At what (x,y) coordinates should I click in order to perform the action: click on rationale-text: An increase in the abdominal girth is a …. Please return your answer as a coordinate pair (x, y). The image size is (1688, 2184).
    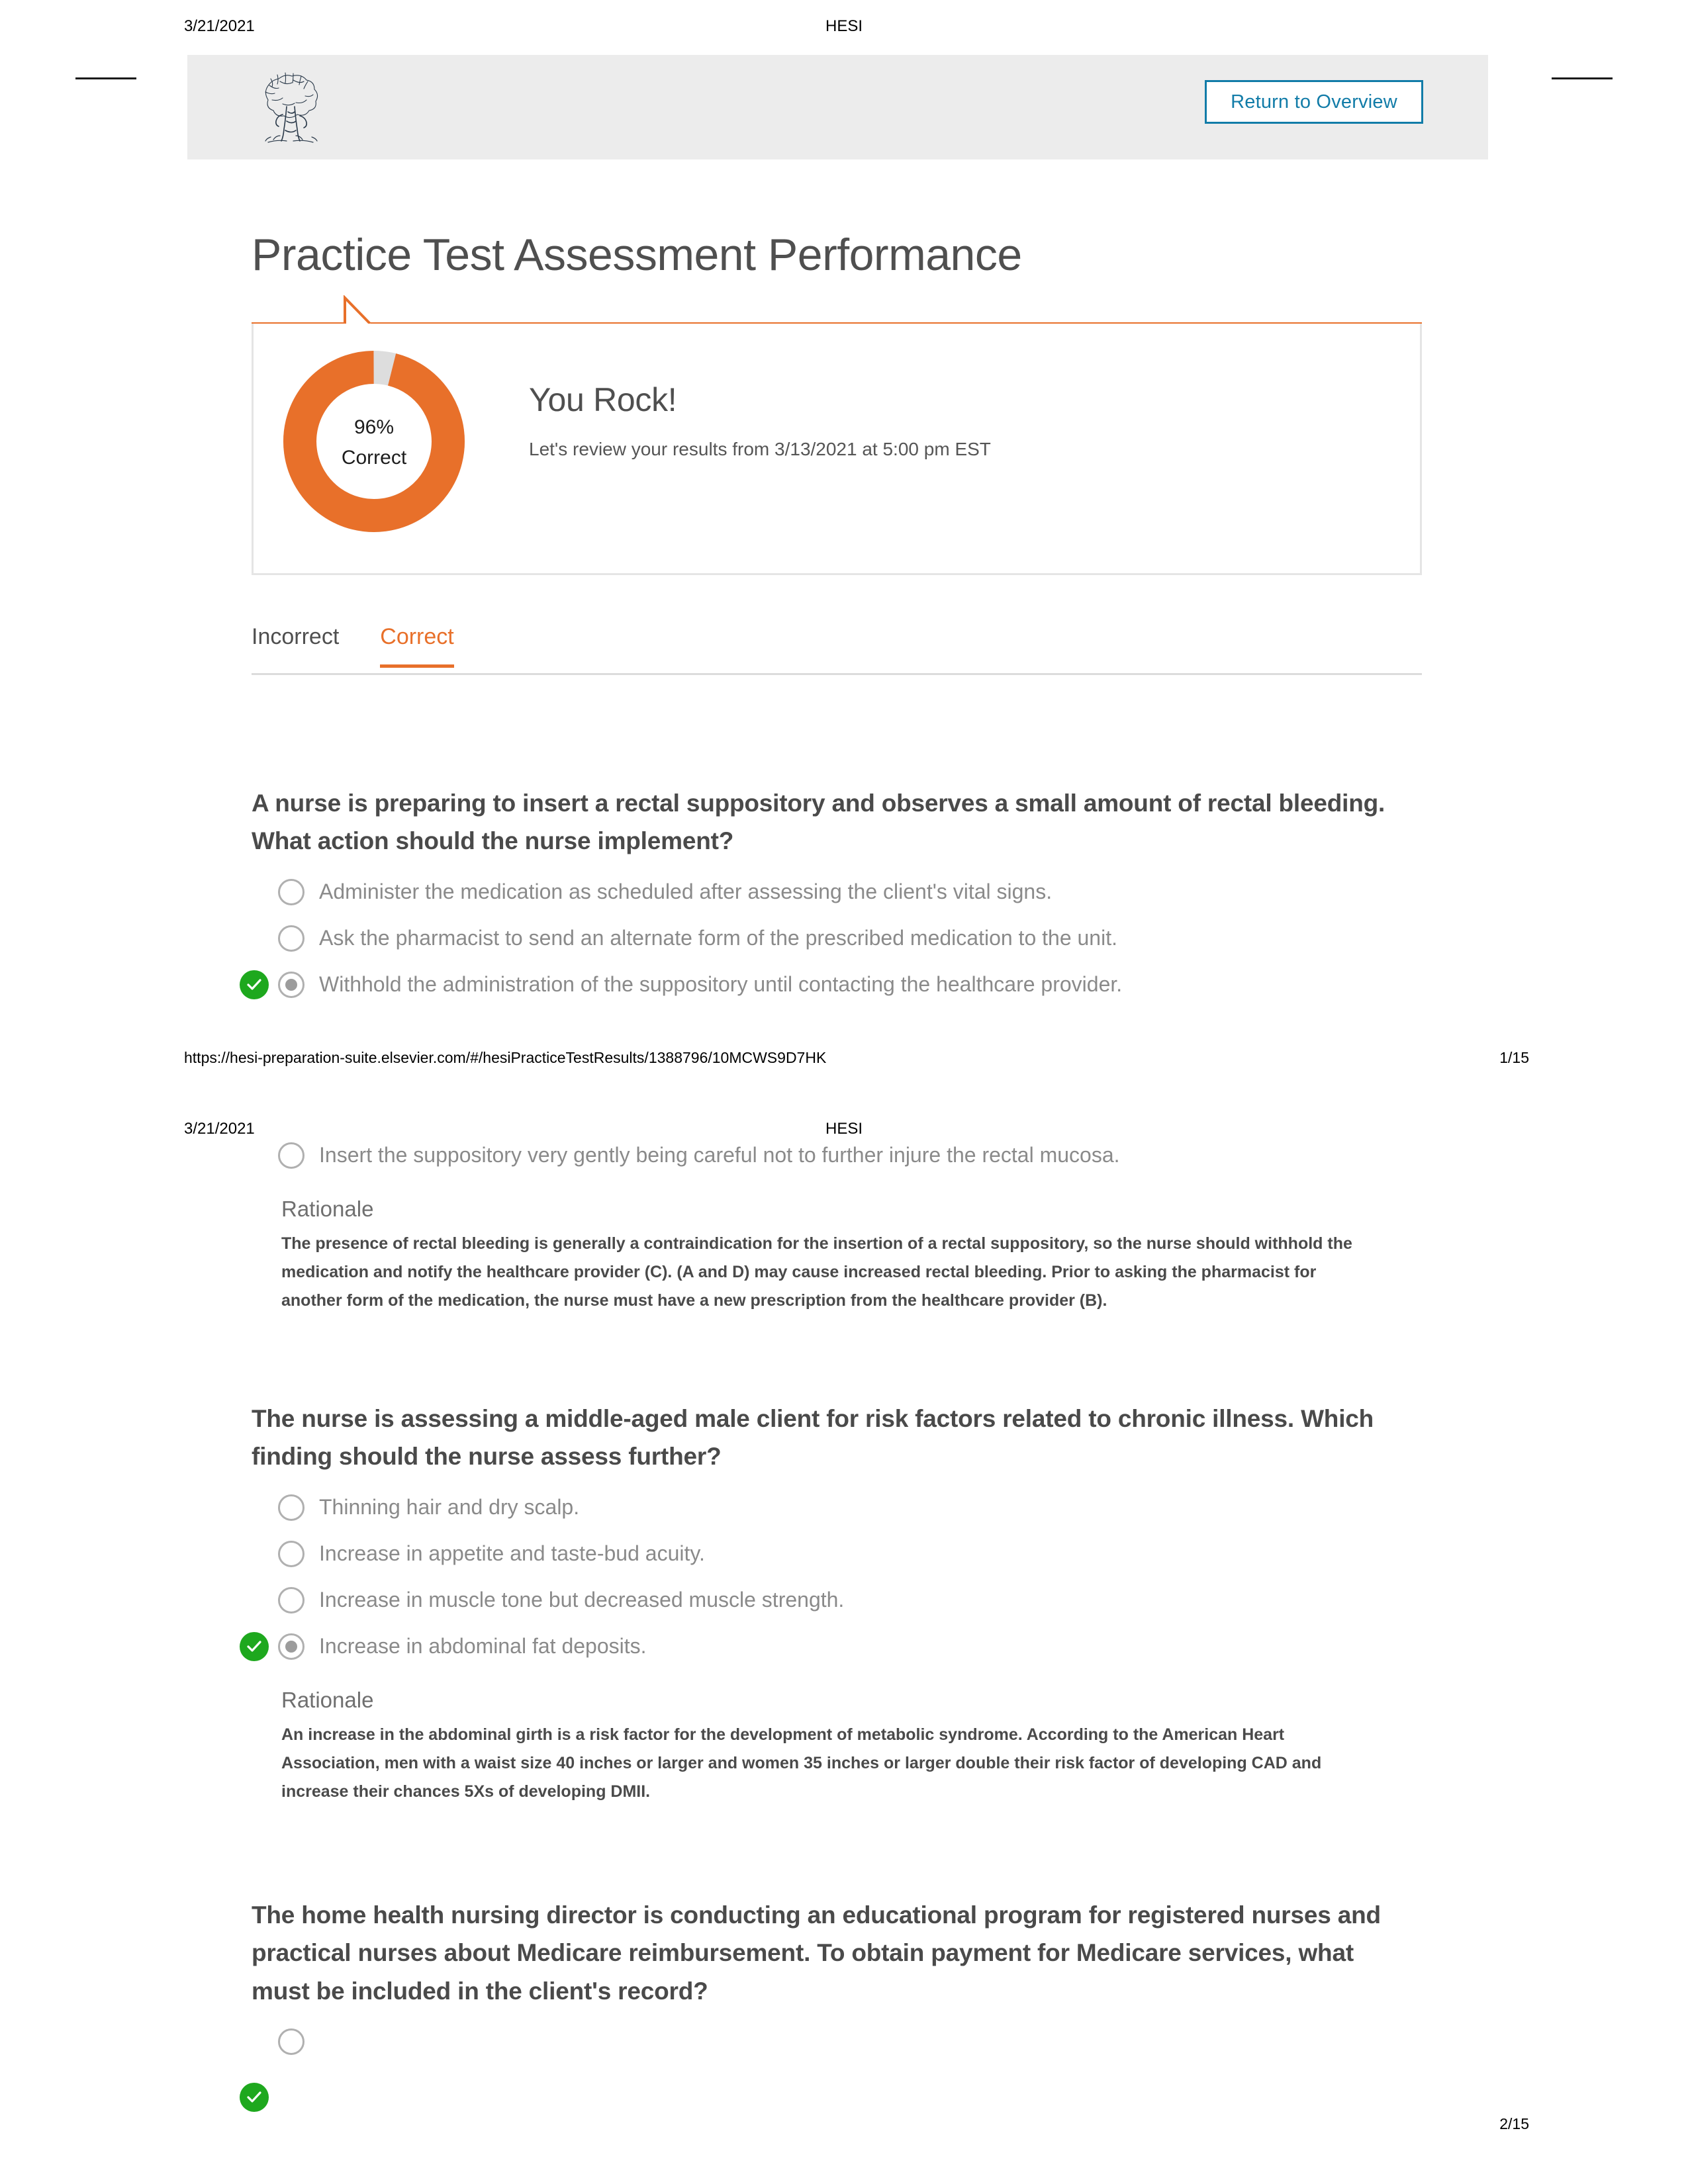
    Looking at the image, I should click on (801, 1763).